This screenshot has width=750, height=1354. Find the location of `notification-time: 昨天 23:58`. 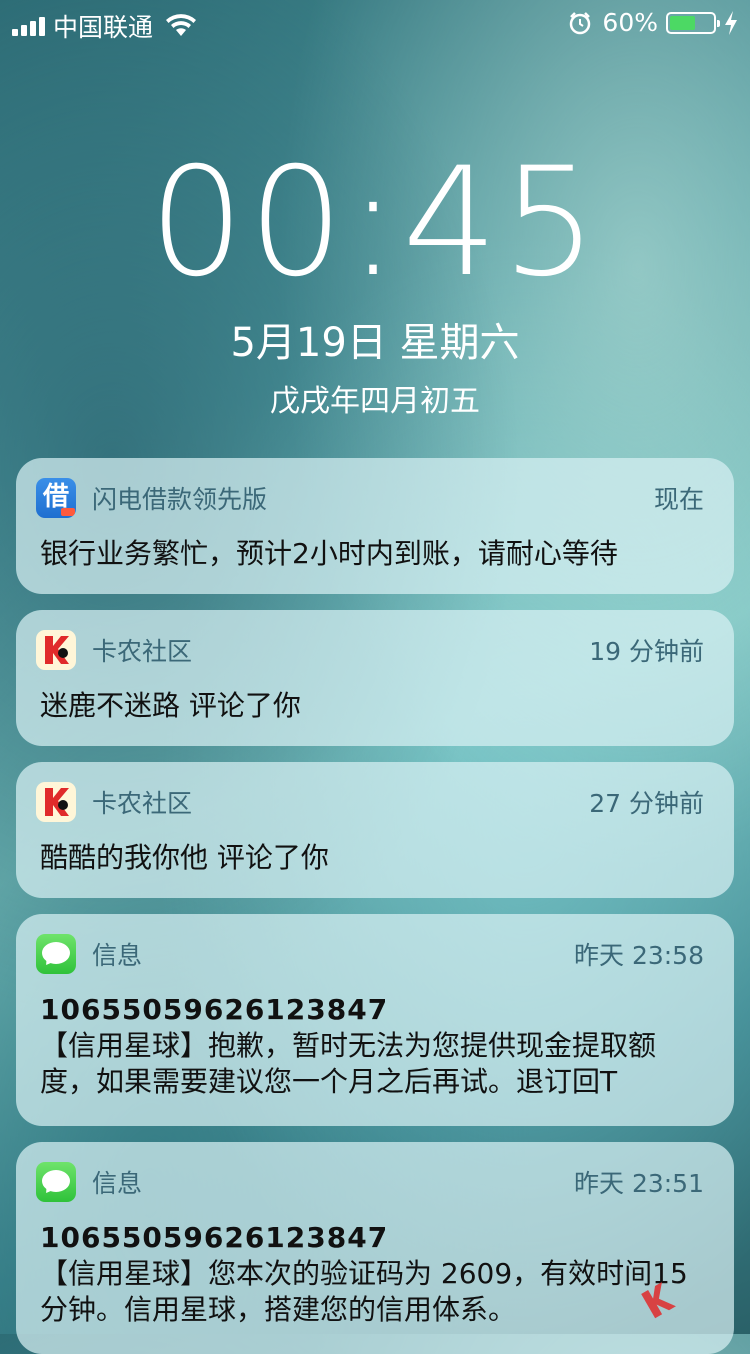

notification-time: 昨天 23:58 is located at coordinates (639, 955).